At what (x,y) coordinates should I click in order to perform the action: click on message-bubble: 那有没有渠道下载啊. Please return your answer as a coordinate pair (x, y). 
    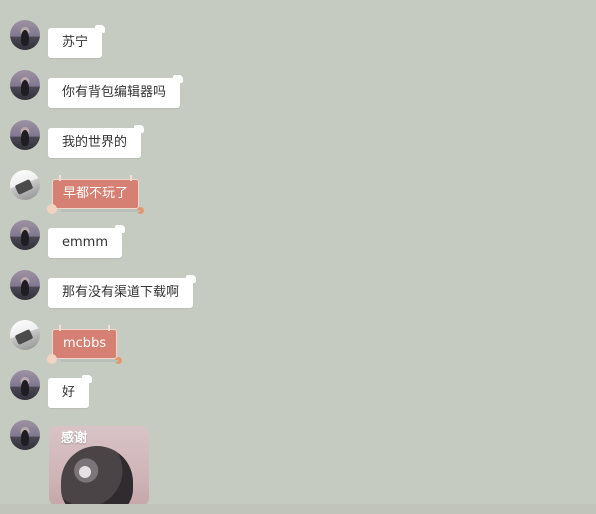
    Looking at the image, I should click on (122, 291).